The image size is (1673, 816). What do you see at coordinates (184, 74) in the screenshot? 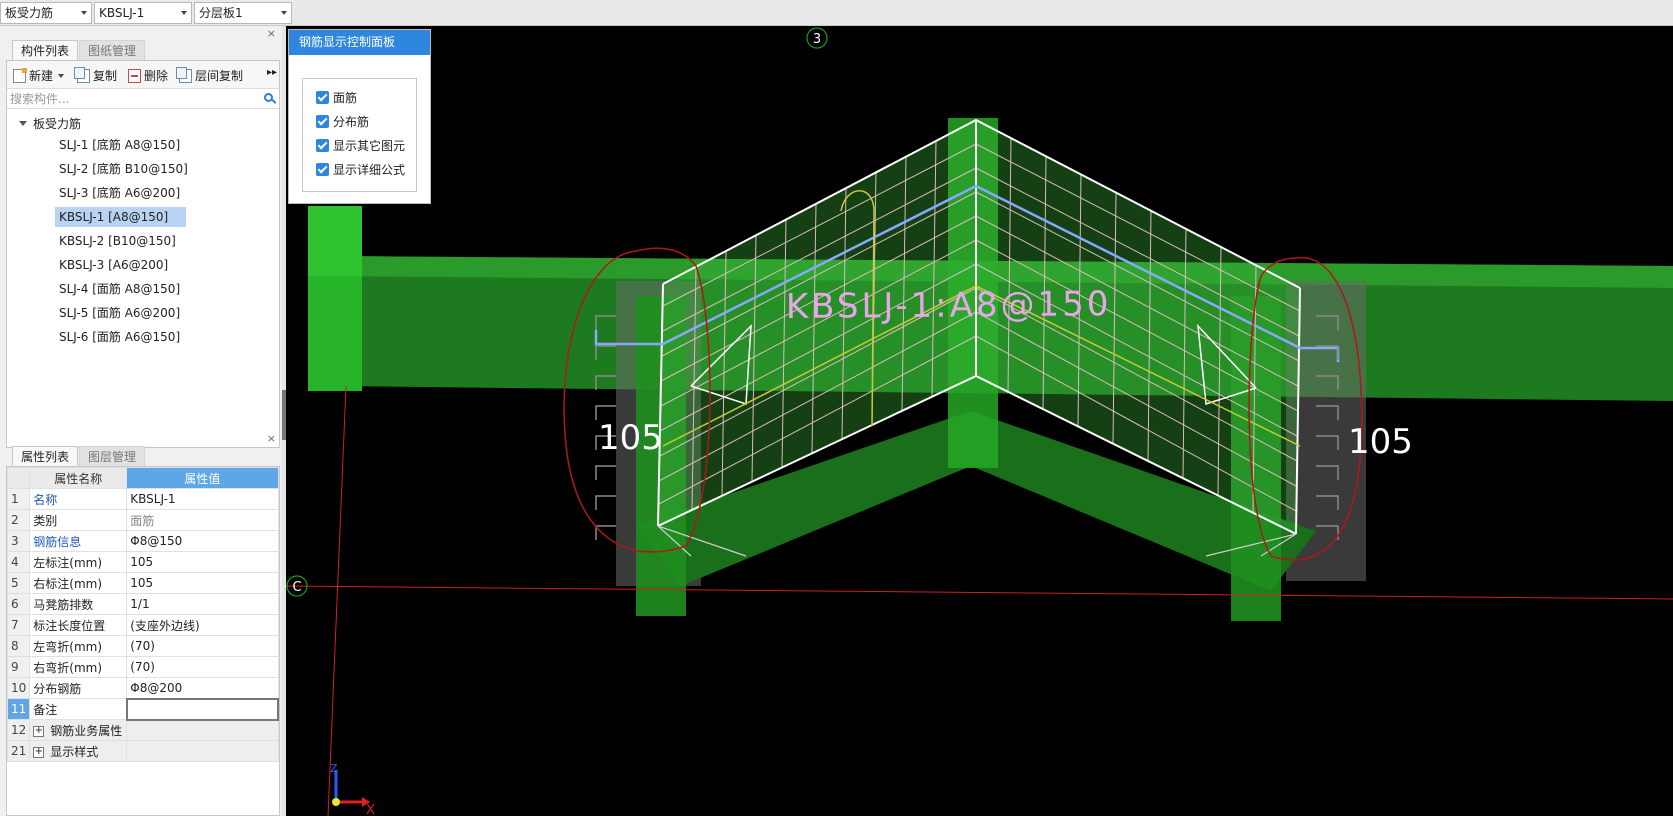
I see `floor-copy-icon` at bounding box center [184, 74].